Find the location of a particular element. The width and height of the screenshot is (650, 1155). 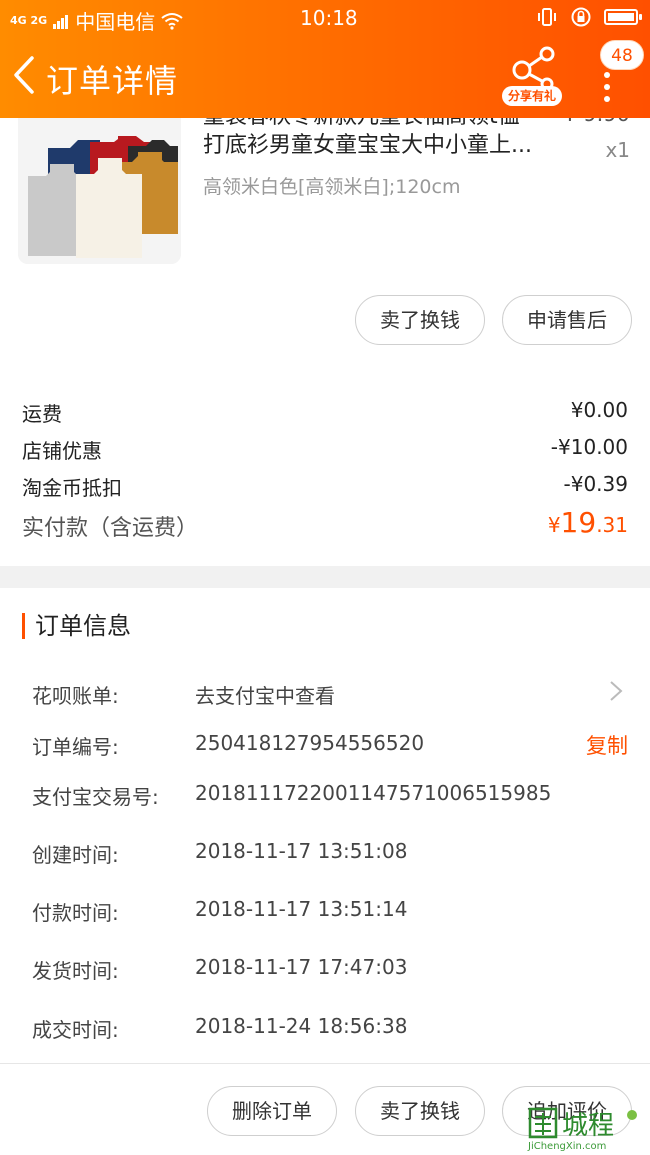

watermark-site: JiChengXin.com is located at coordinates (567, 1146).